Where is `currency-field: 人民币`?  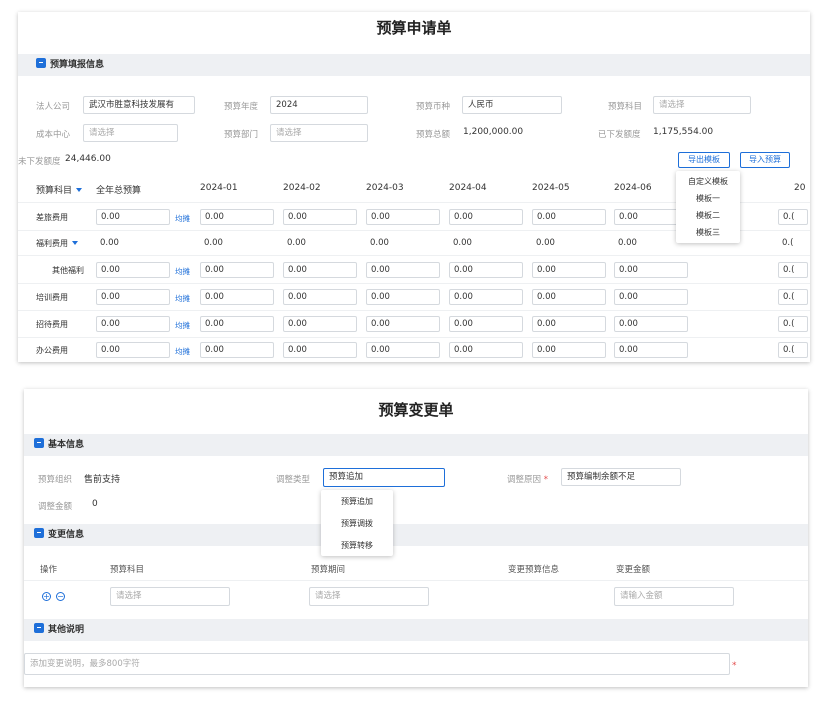 currency-field: 人民币 is located at coordinates (512, 105).